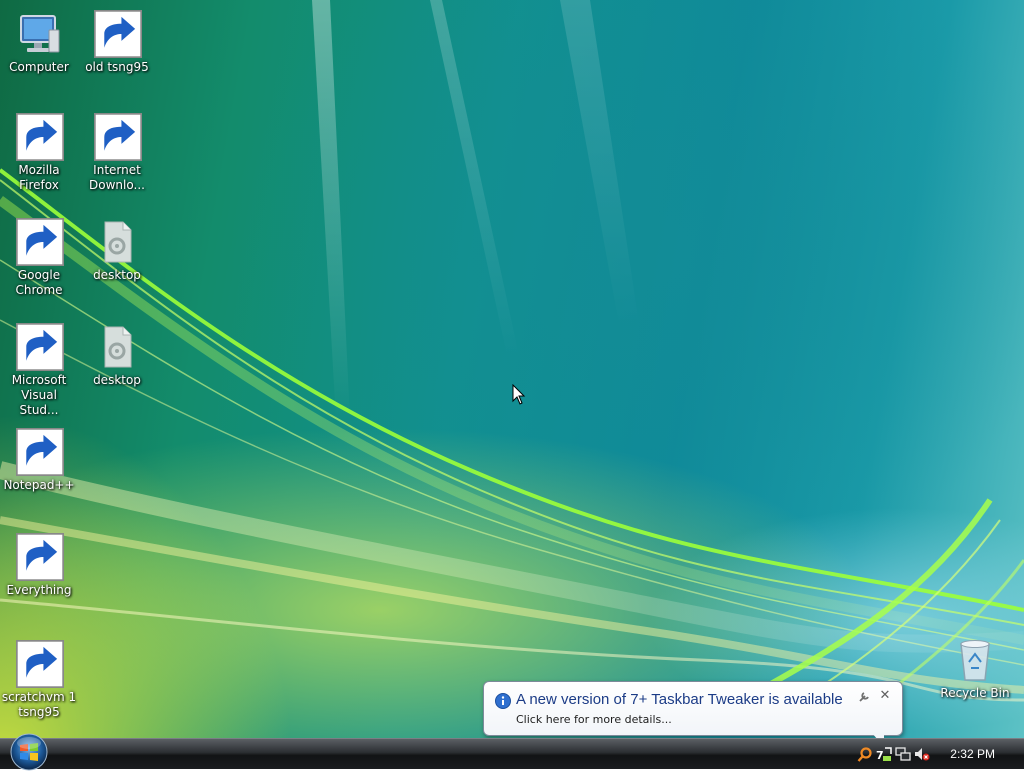 The image size is (1024, 771). I want to click on desktop-icon-desktop-file-1: desktop, so click(117, 250).